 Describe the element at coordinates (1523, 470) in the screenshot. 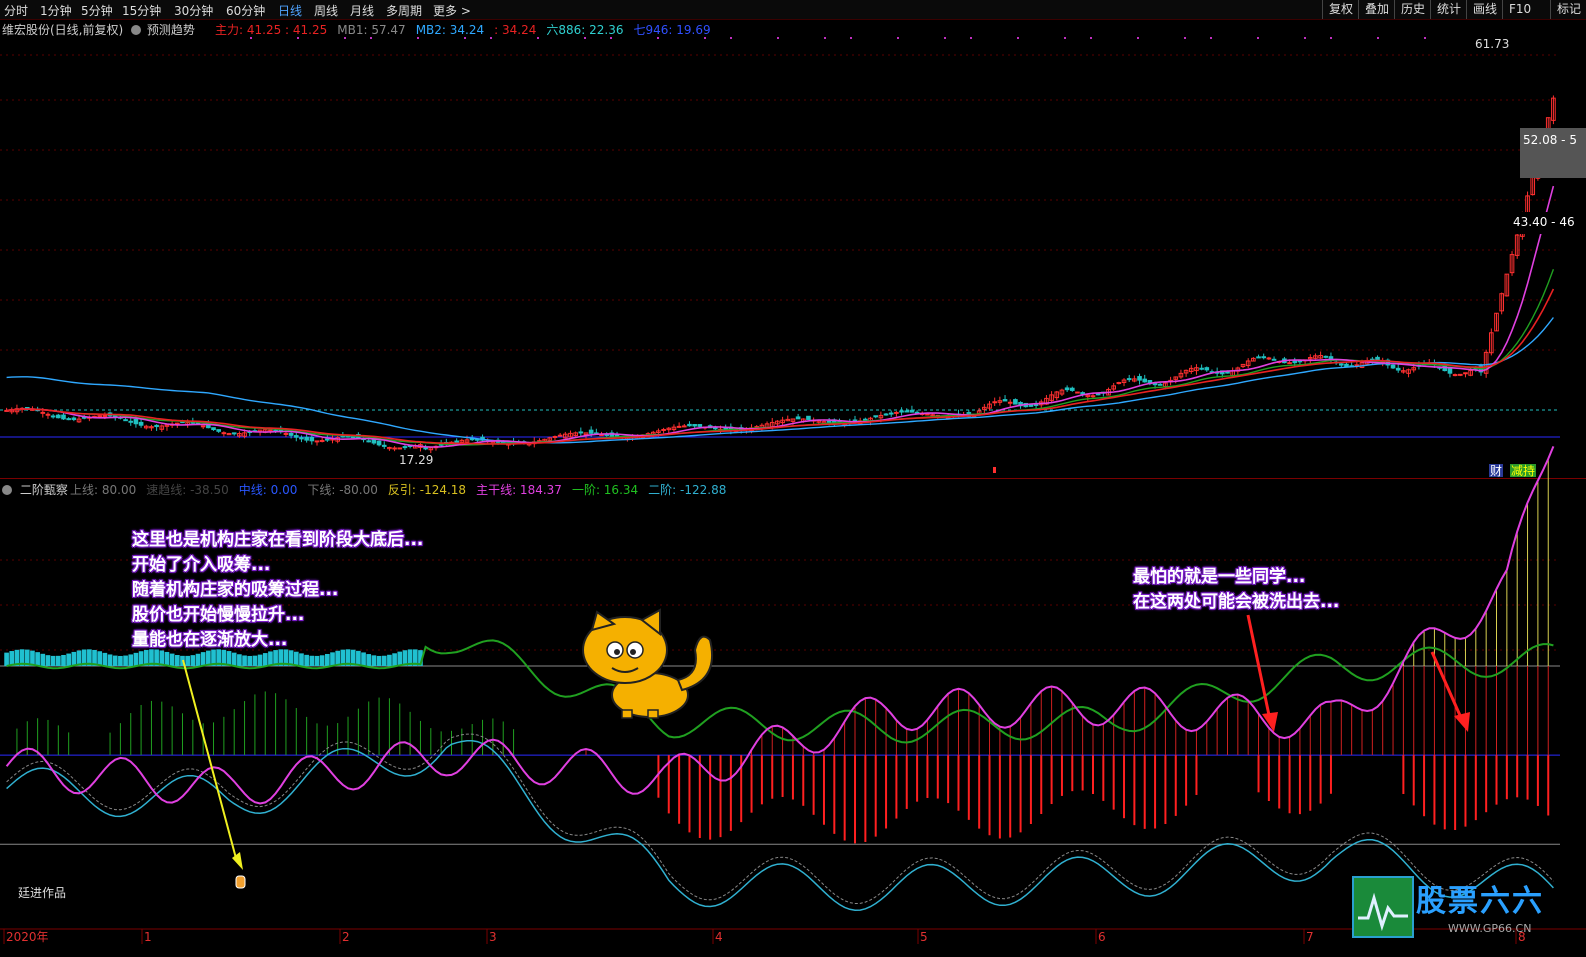

I see `badge-jian: 减持` at that location.